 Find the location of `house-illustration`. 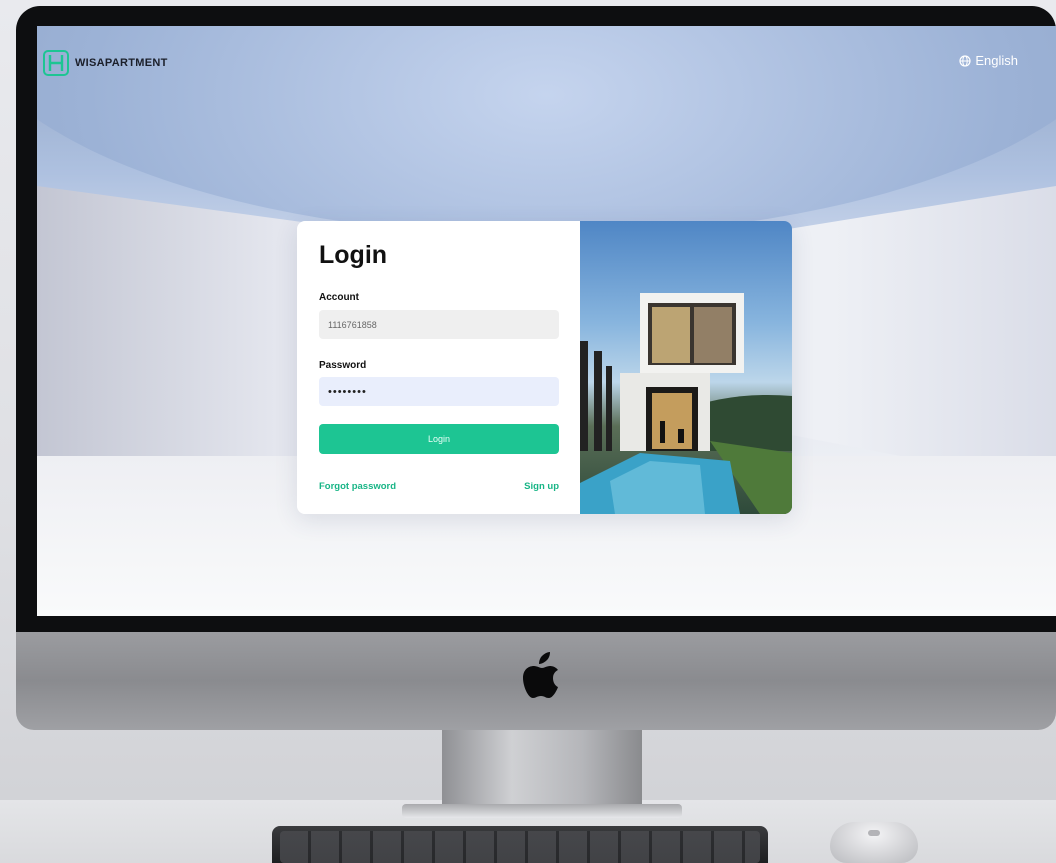

house-illustration is located at coordinates (686, 403).